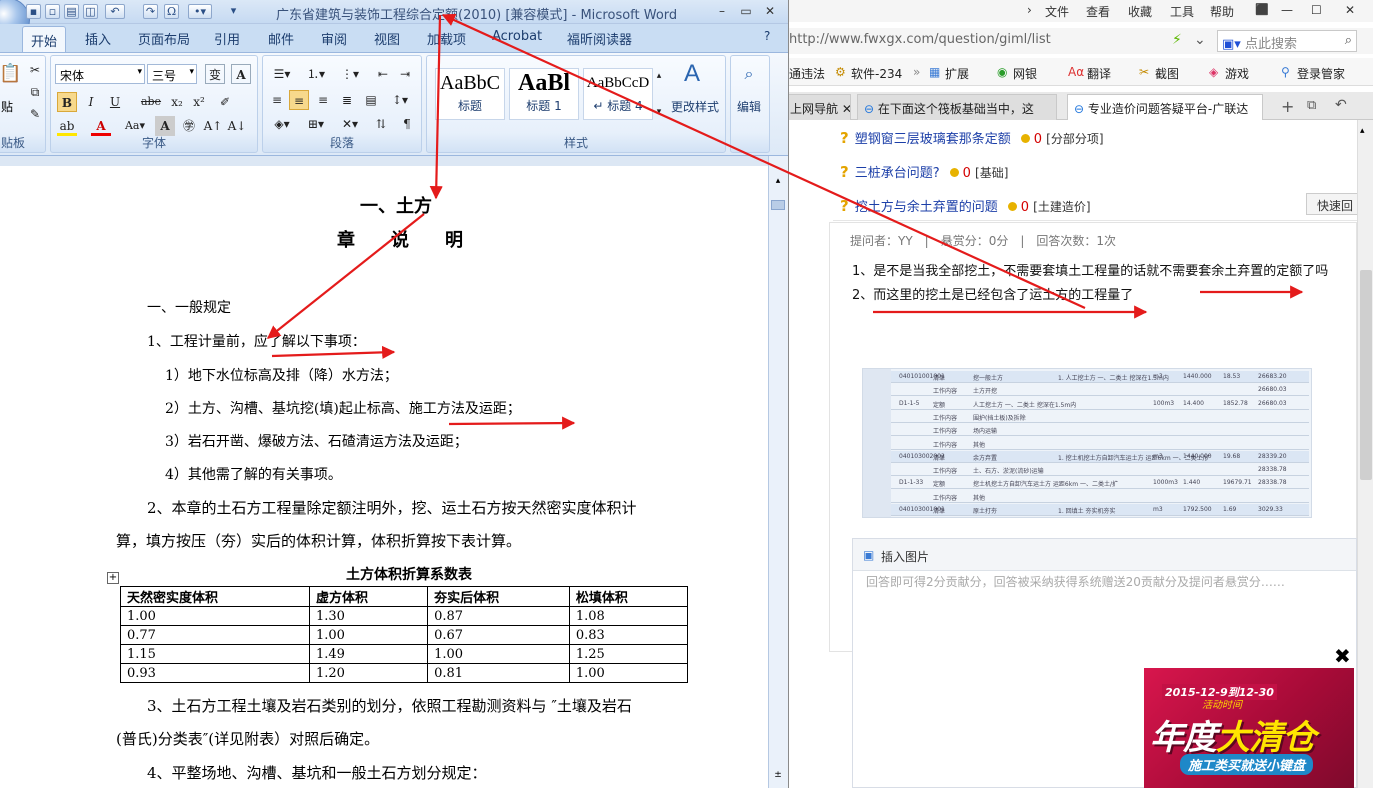 The height and width of the screenshot is (788, 1373). Describe the element at coordinates (381, 124) in the screenshot. I see `sort-icon: ⇅` at that location.